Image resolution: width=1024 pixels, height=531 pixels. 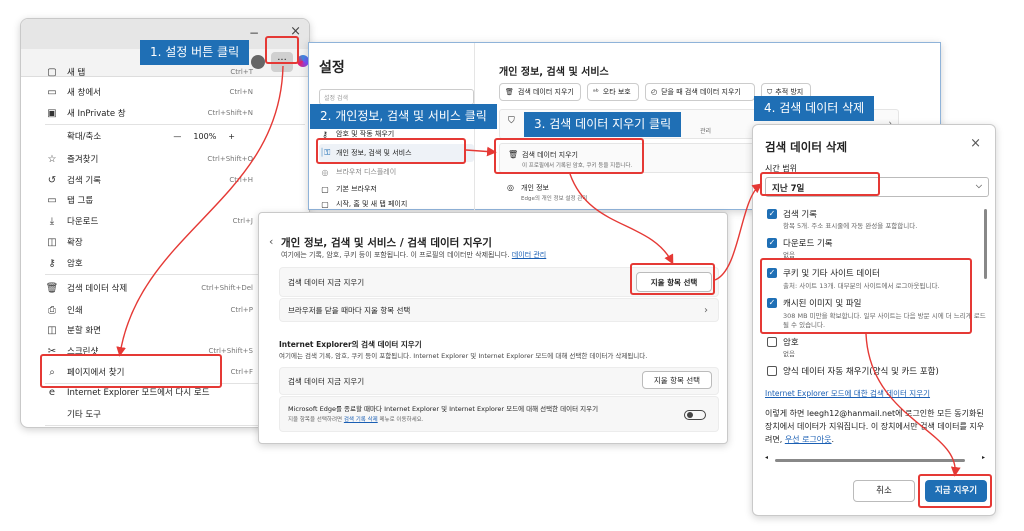 I want to click on step-2-callout: 2. 개인정보, 검색 및 서비스 클릭, so click(x=403, y=116).